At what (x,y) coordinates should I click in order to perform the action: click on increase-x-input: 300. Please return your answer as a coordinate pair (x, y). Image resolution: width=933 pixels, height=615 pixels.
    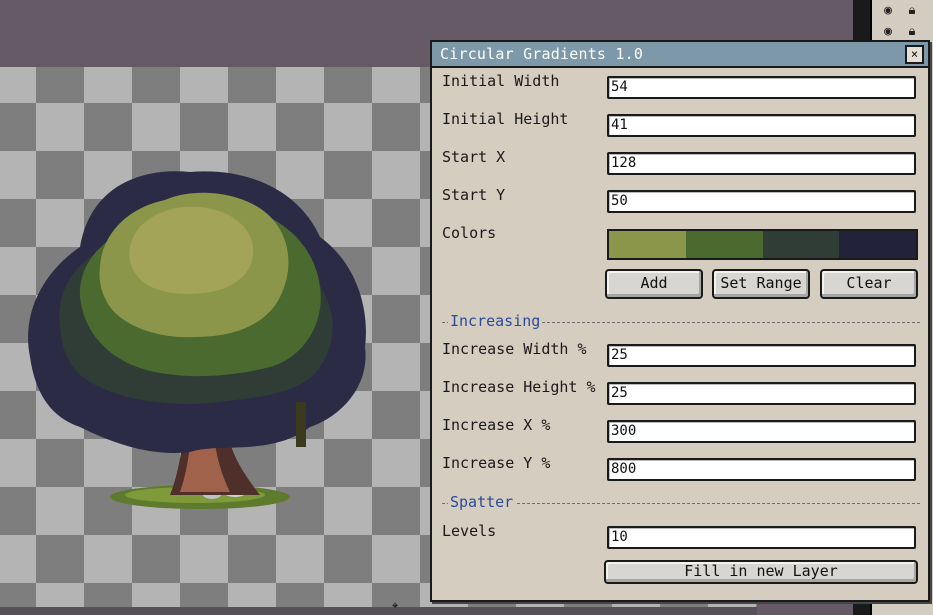
    Looking at the image, I should click on (761, 431).